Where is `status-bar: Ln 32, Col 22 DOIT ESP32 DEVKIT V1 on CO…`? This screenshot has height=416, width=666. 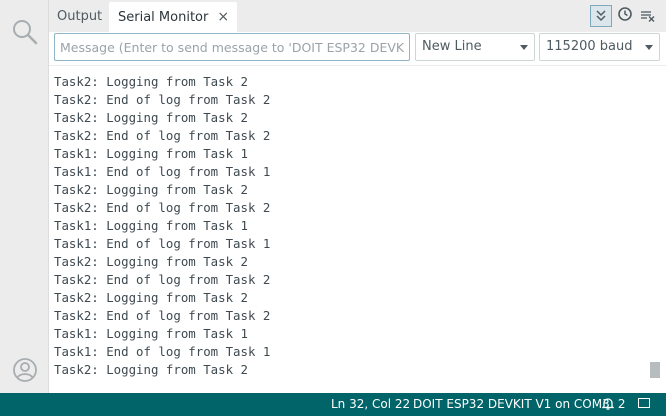 status-bar: Ln 32, Col 22 DOIT ESP32 DEVKIT V1 on CO… is located at coordinates (333, 404).